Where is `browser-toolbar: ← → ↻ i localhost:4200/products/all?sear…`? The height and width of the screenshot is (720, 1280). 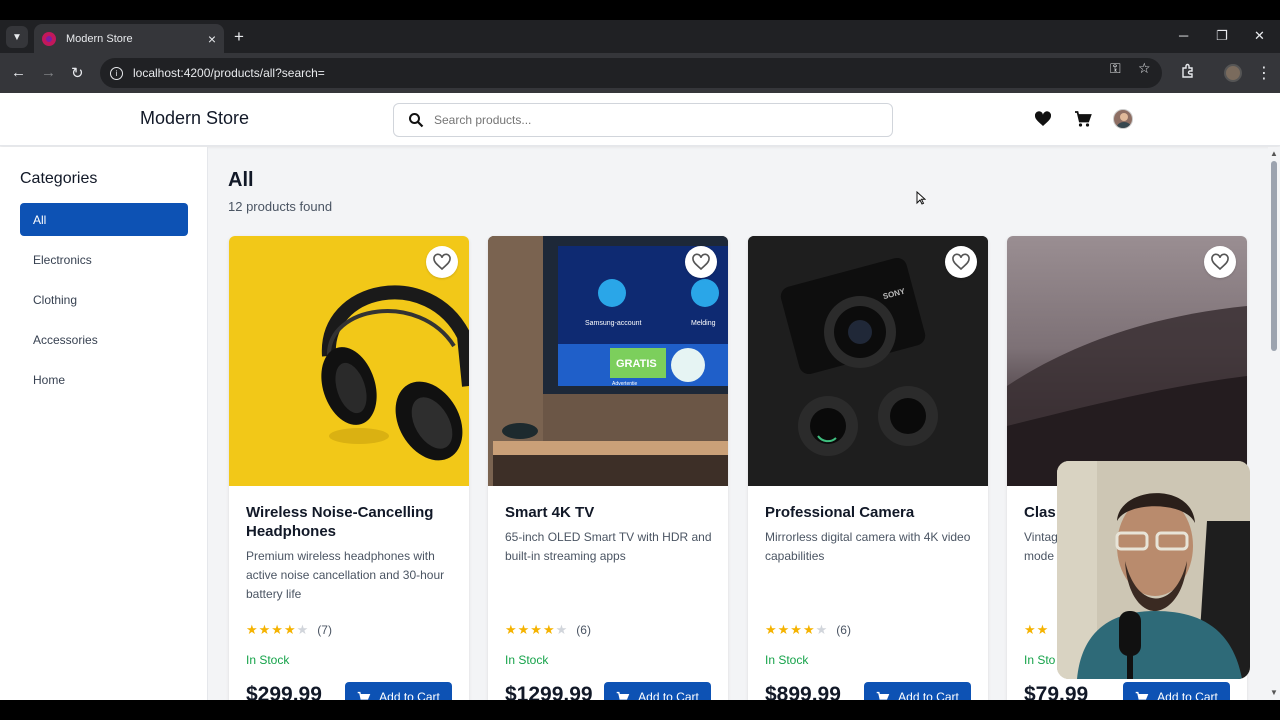 browser-toolbar: ← → ↻ i localhost:4200/products/all?sear… is located at coordinates (640, 73).